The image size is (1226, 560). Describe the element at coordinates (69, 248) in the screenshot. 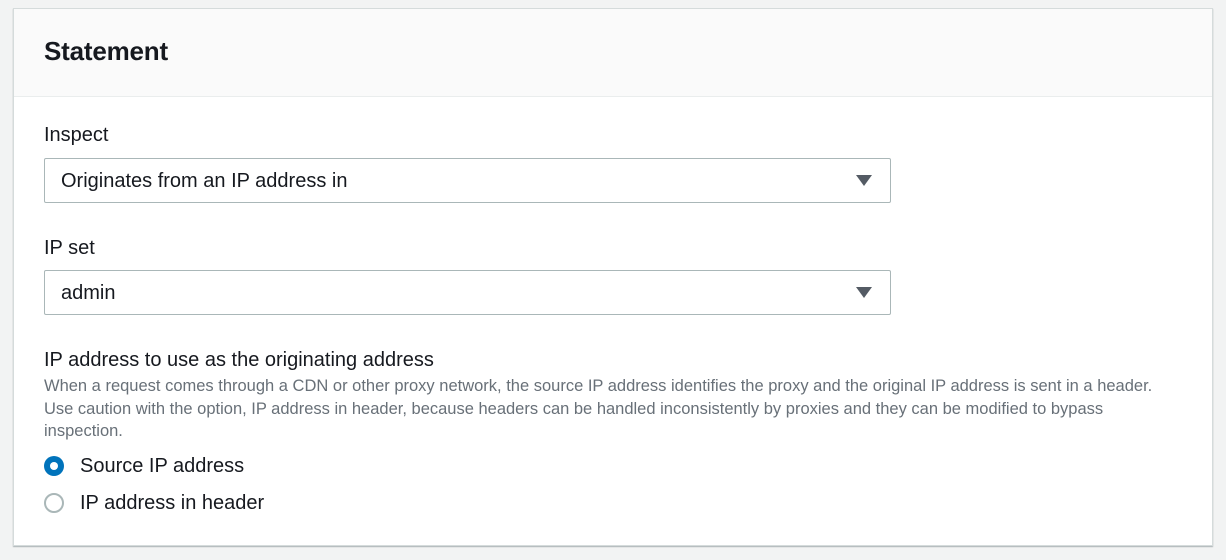

I see `ip-set-label: IP set` at that location.